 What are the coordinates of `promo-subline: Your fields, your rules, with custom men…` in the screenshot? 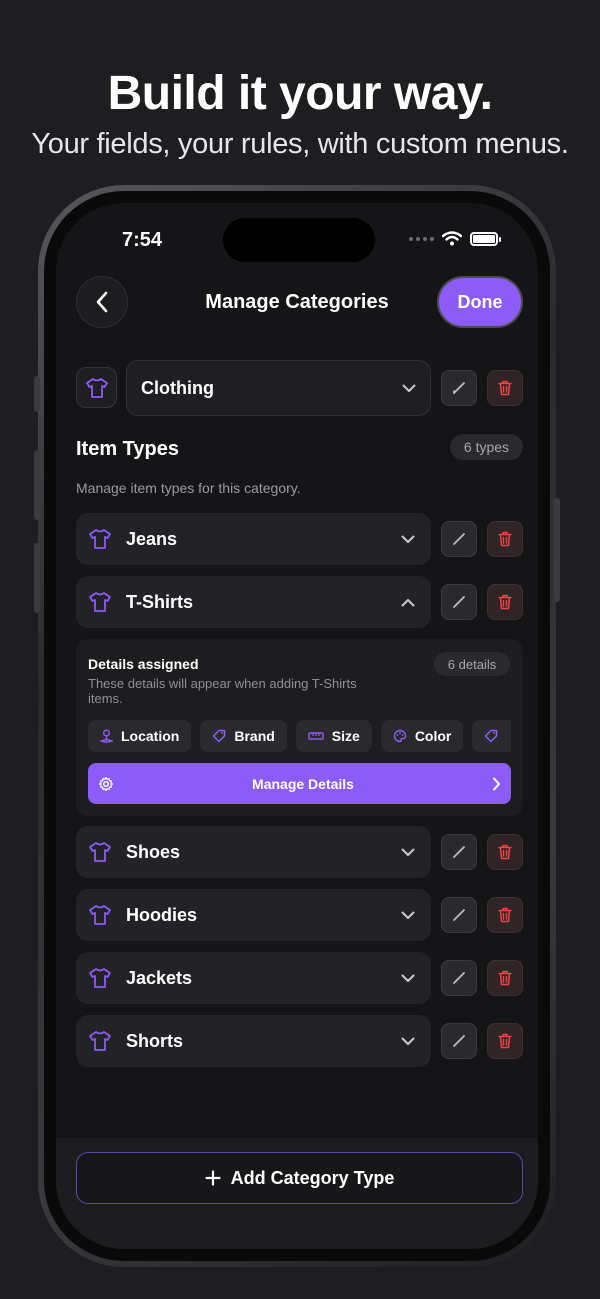 It's located at (300, 144).